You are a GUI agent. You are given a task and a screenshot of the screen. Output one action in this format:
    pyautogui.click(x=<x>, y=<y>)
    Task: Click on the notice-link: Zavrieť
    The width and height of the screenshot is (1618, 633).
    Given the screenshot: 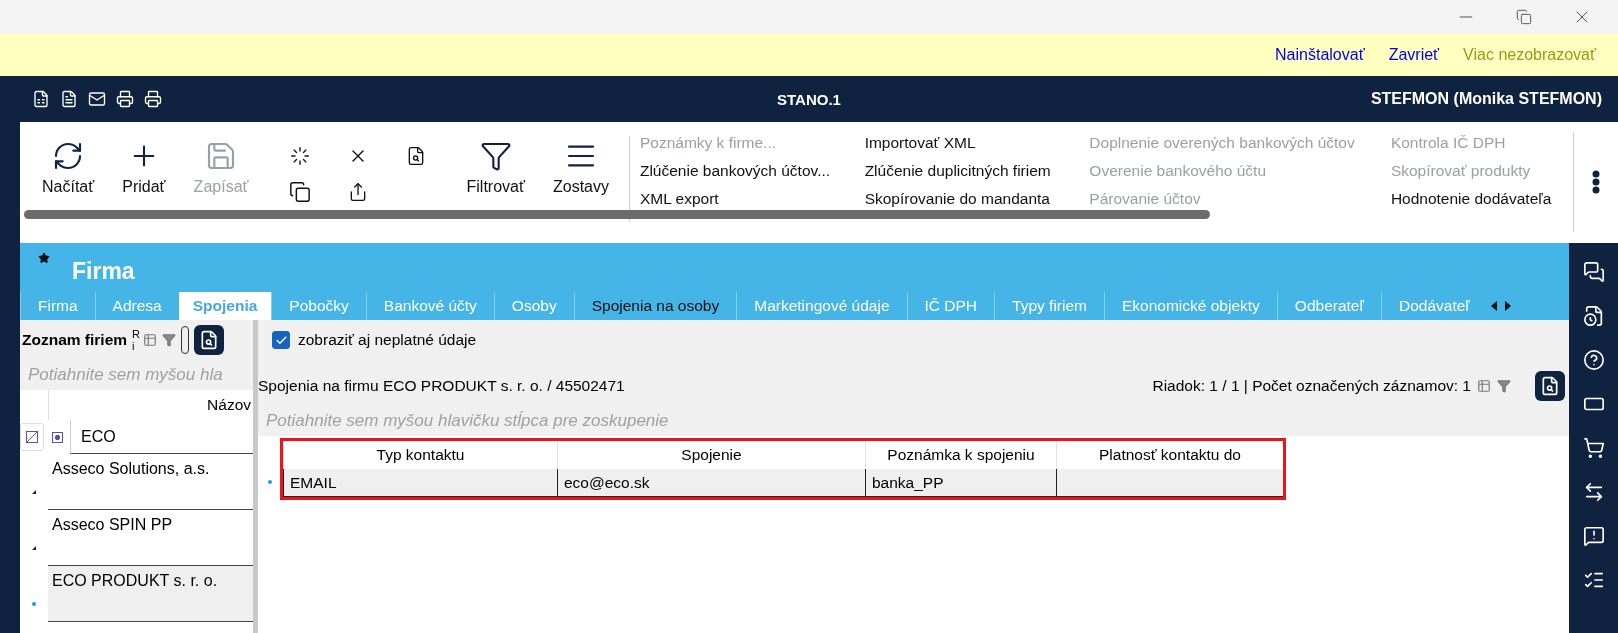 What is the action you would take?
    pyautogui.click(x=1414, y=55)
    